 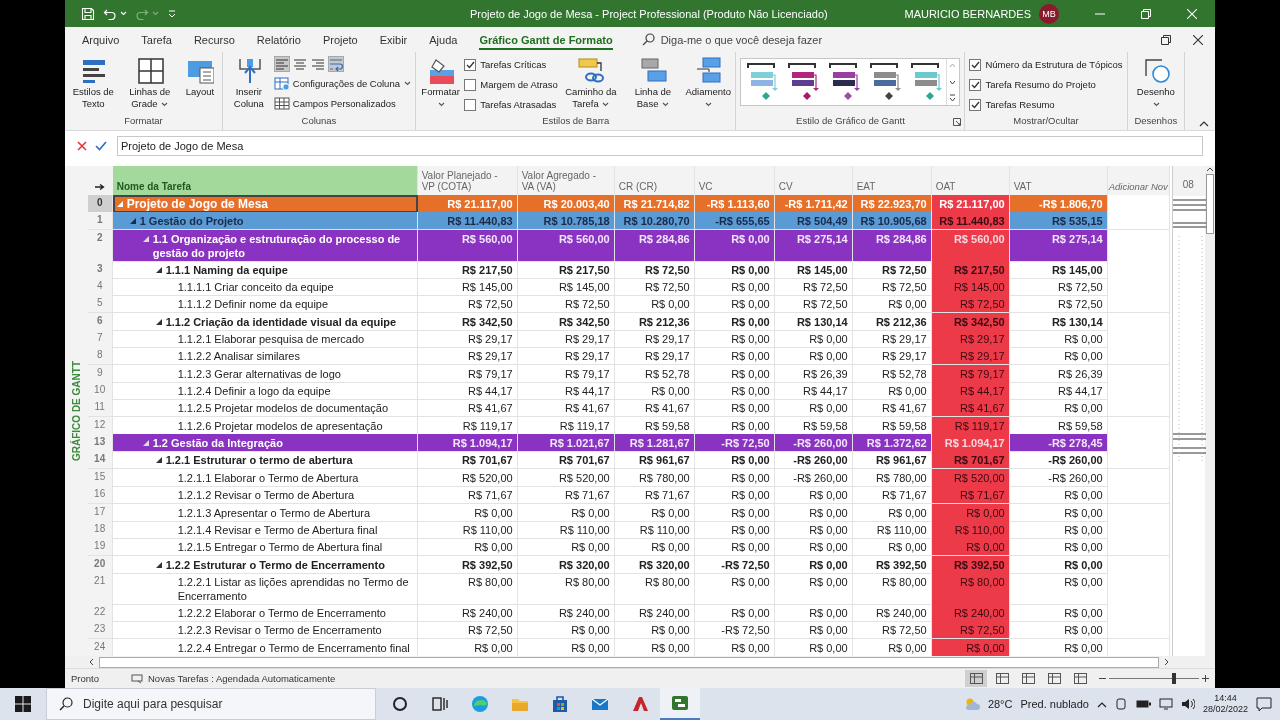 What do you see at coordinates (976, 678) in the screenshot?
I see `view-button` at bounding box center [976, 678].